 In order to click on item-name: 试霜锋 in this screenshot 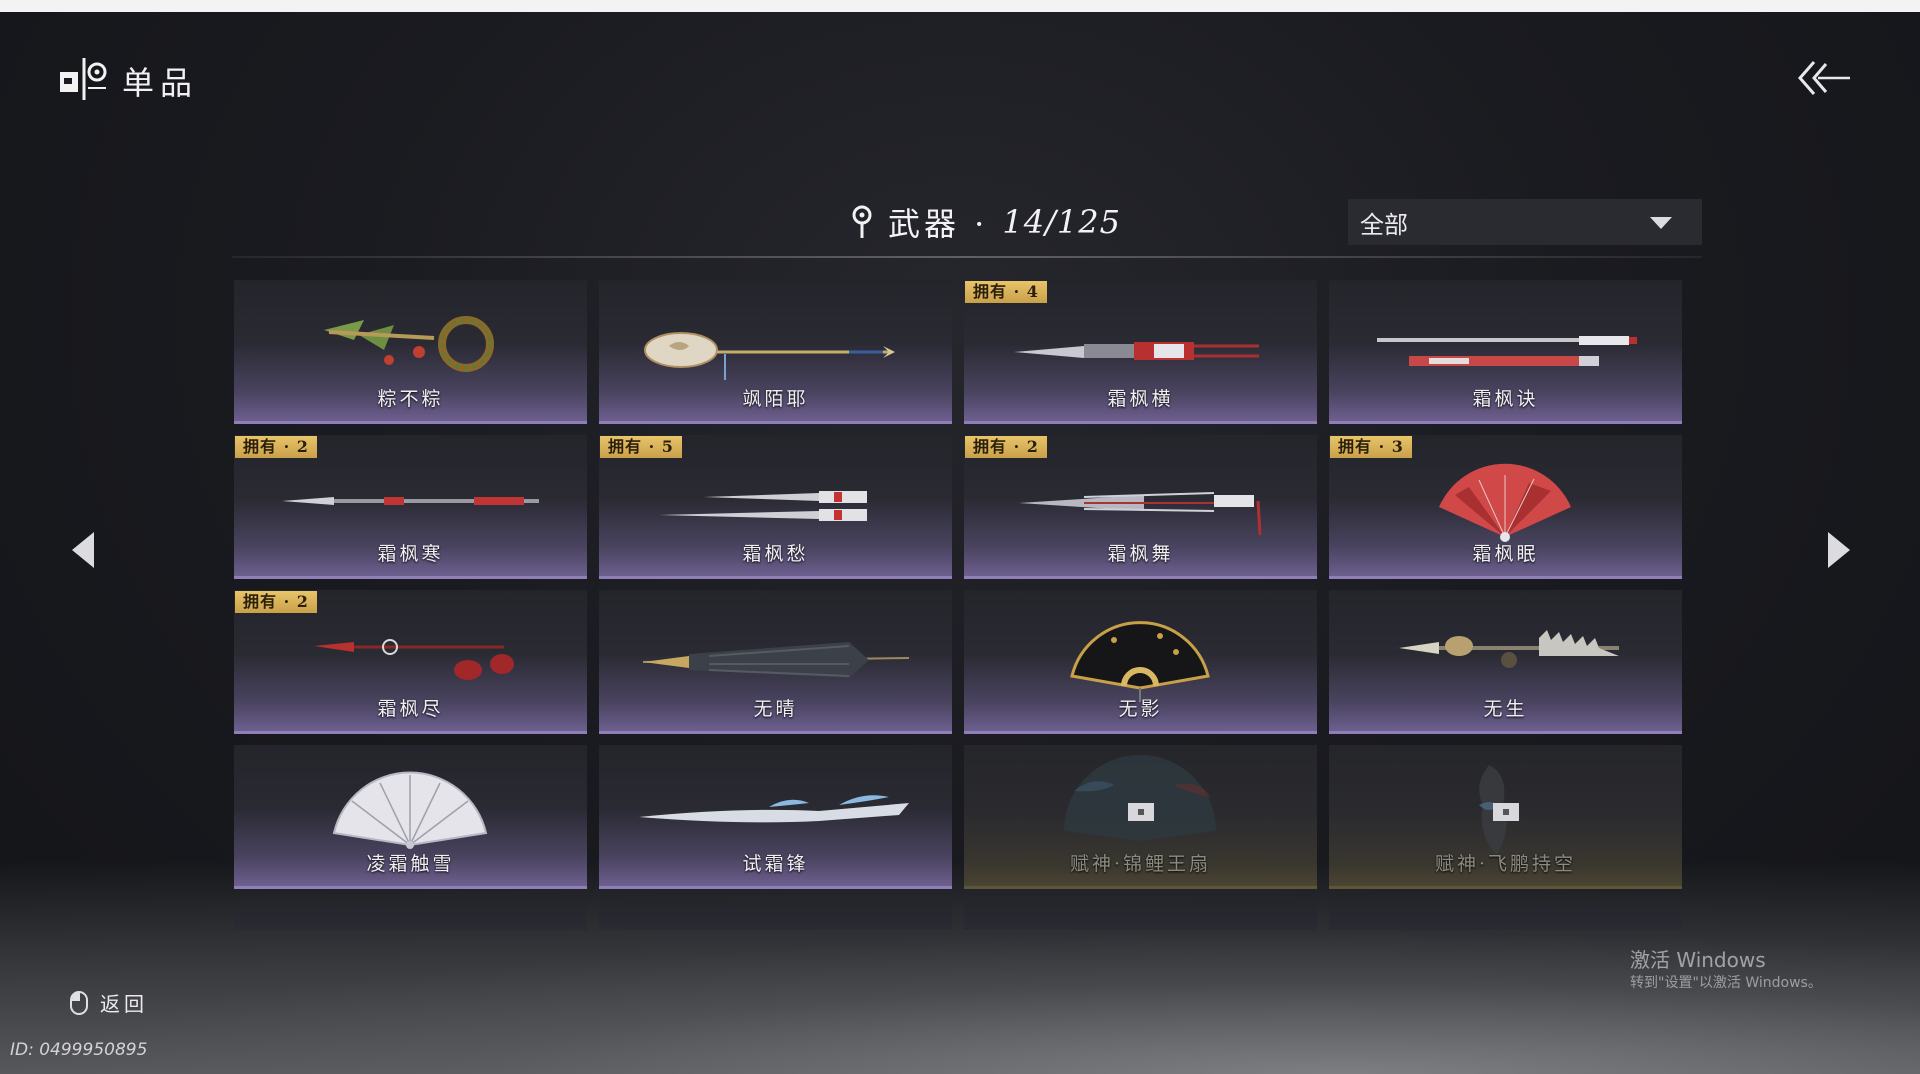, I will do `click(775, 864)`.